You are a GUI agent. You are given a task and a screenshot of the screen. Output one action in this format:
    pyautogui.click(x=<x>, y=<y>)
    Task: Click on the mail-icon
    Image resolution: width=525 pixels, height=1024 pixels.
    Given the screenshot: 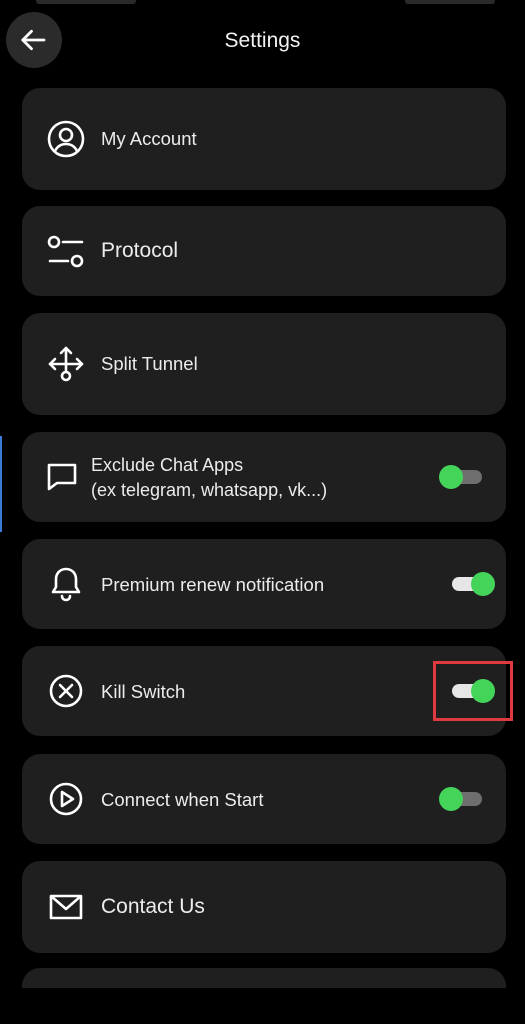 What is the action you would take?
    pyautogui.click(x=66, y=907)
    